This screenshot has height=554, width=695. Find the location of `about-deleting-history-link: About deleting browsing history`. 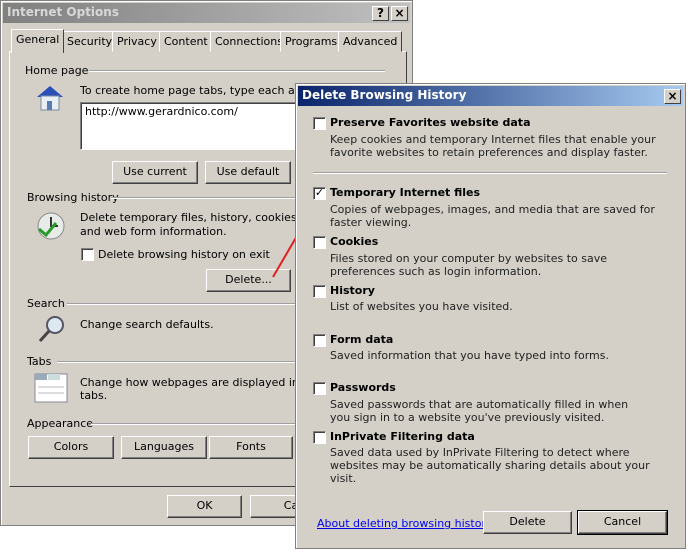

about-deleting-history-link: About deleting browsing history is located at coordinates (404, 523).